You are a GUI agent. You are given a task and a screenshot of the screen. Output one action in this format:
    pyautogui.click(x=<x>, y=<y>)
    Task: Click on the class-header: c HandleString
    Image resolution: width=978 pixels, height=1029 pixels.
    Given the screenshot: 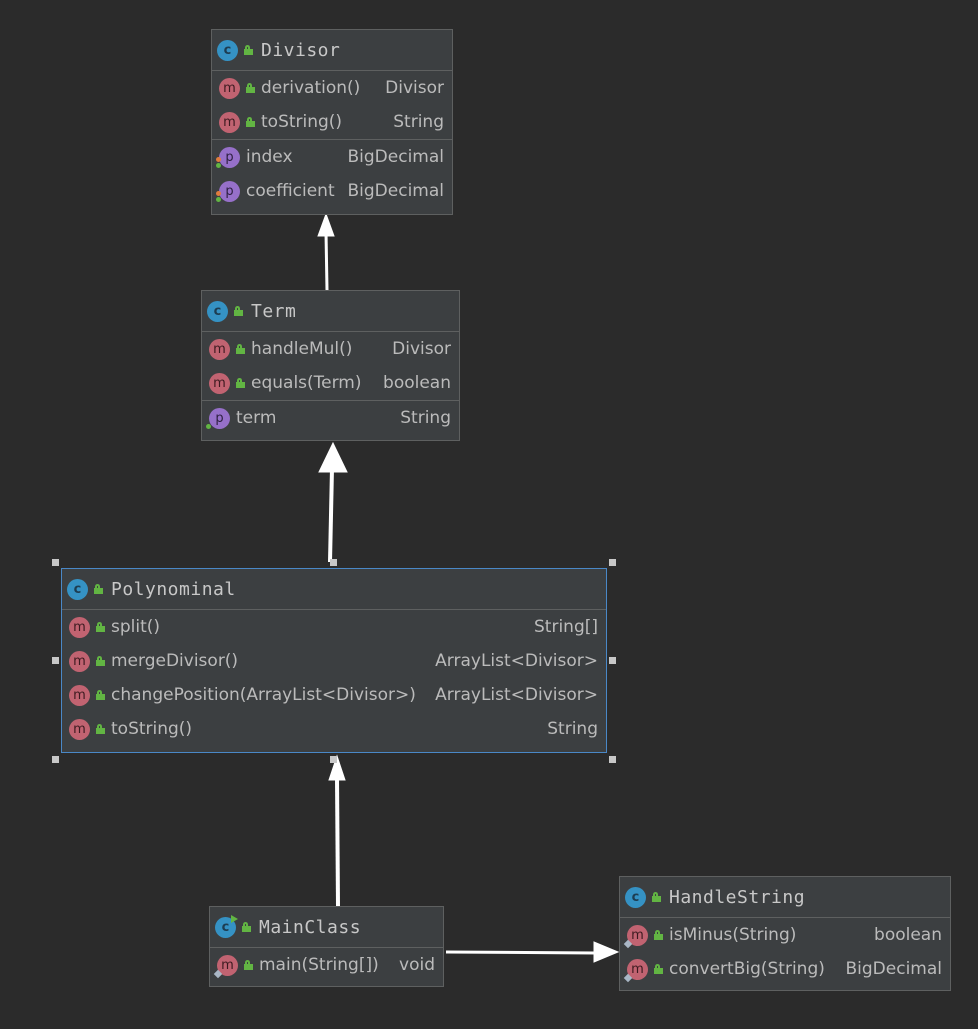 What is the action you would take?
    pyautogui.click(x=785, y=897)
    